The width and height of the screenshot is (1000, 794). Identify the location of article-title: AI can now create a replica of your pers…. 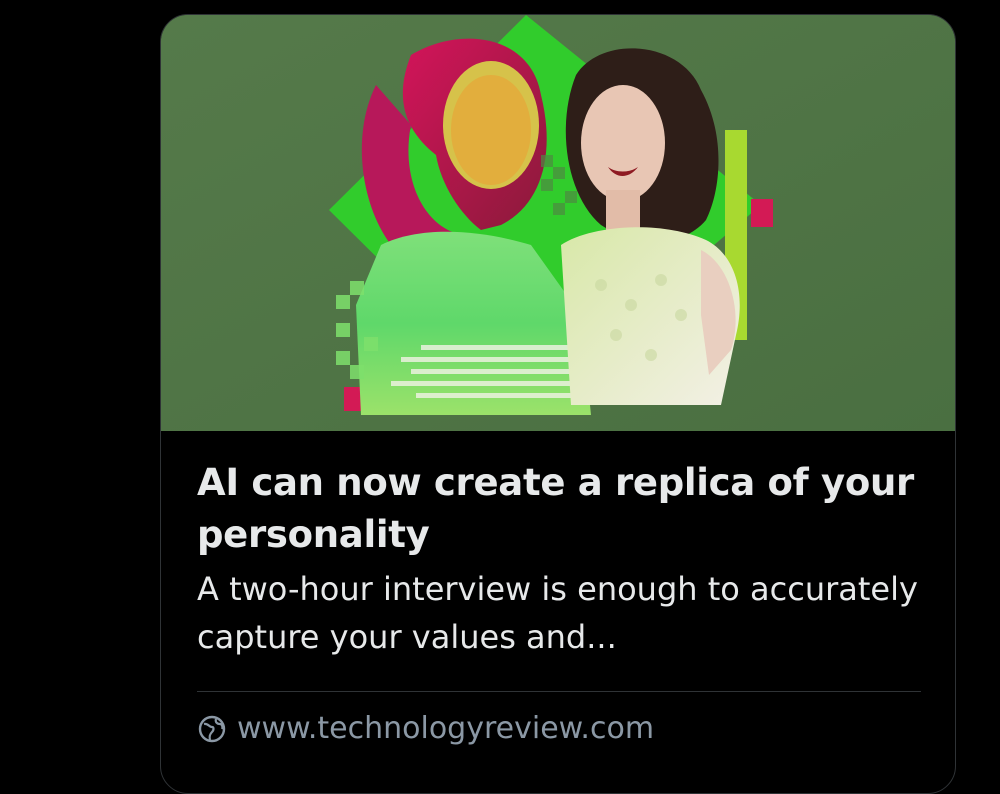
(562, 496).